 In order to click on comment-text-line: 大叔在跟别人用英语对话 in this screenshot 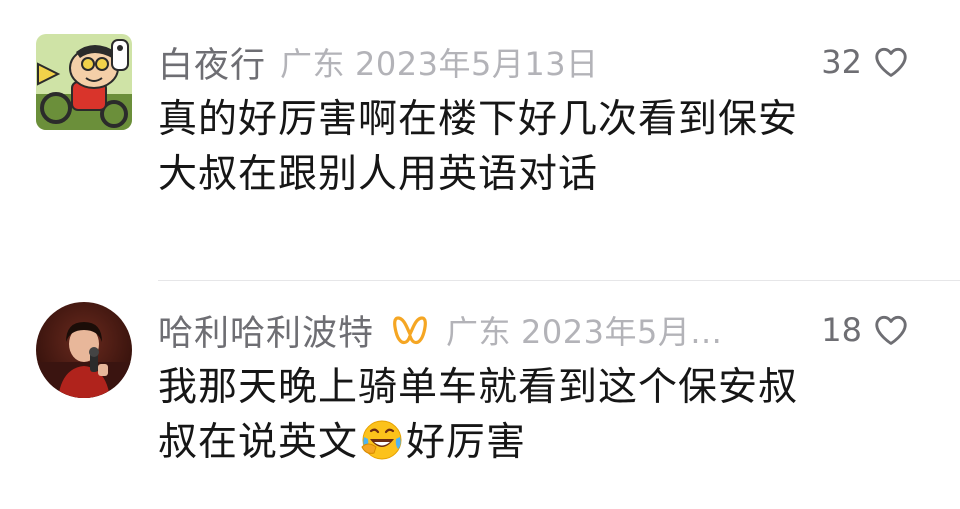, I will do `click(378, 174)`.